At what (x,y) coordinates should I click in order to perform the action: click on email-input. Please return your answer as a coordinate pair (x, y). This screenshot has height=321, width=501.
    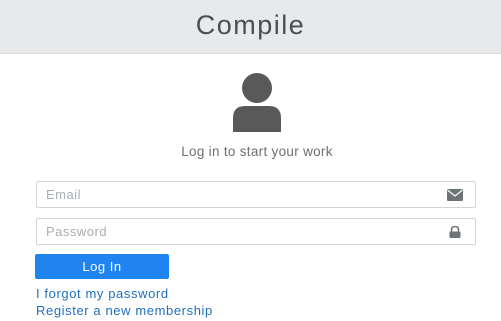
    Looking at the image, I should click on (241, 194).